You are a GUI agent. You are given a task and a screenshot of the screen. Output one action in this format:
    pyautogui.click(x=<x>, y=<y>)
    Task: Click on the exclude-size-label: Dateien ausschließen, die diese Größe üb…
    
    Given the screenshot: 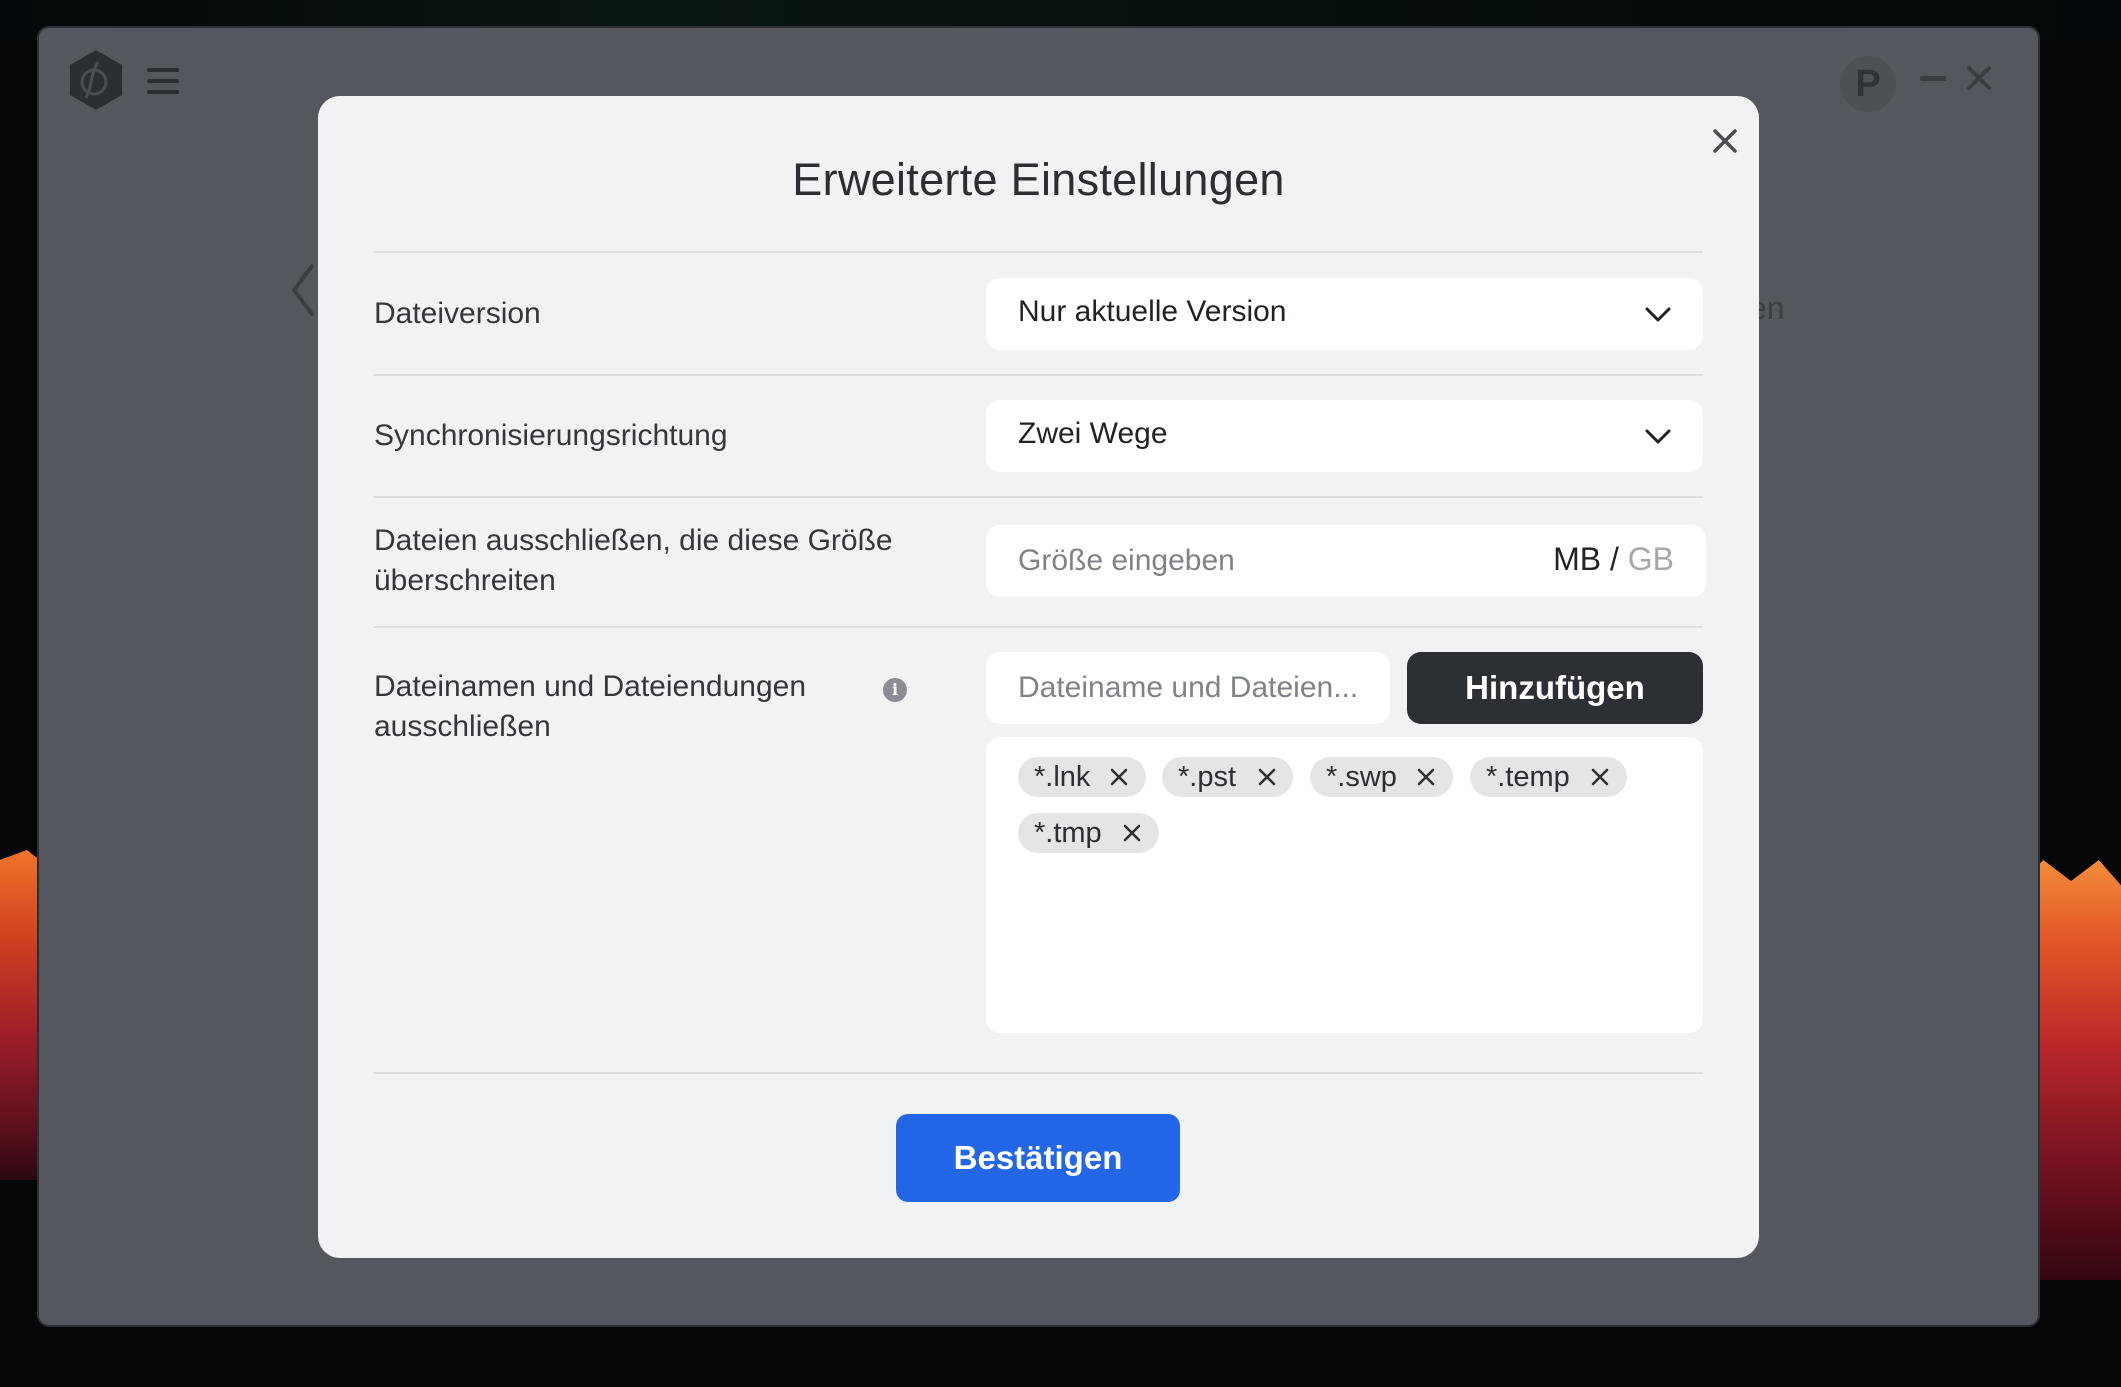 What is the action you would take?
    pyautogui.click(x=633, y=561)
    